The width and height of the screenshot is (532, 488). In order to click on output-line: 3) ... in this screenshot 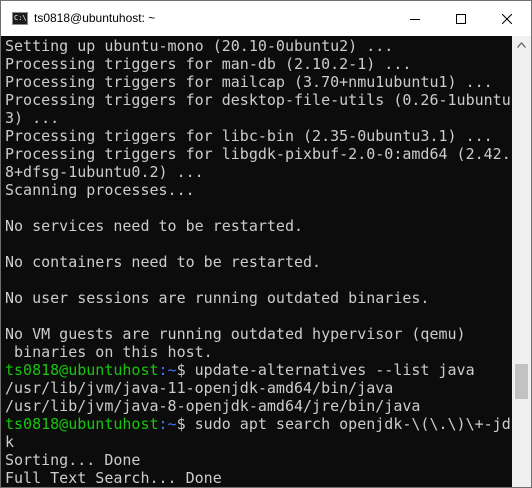, I will do `click(32, 118)`.